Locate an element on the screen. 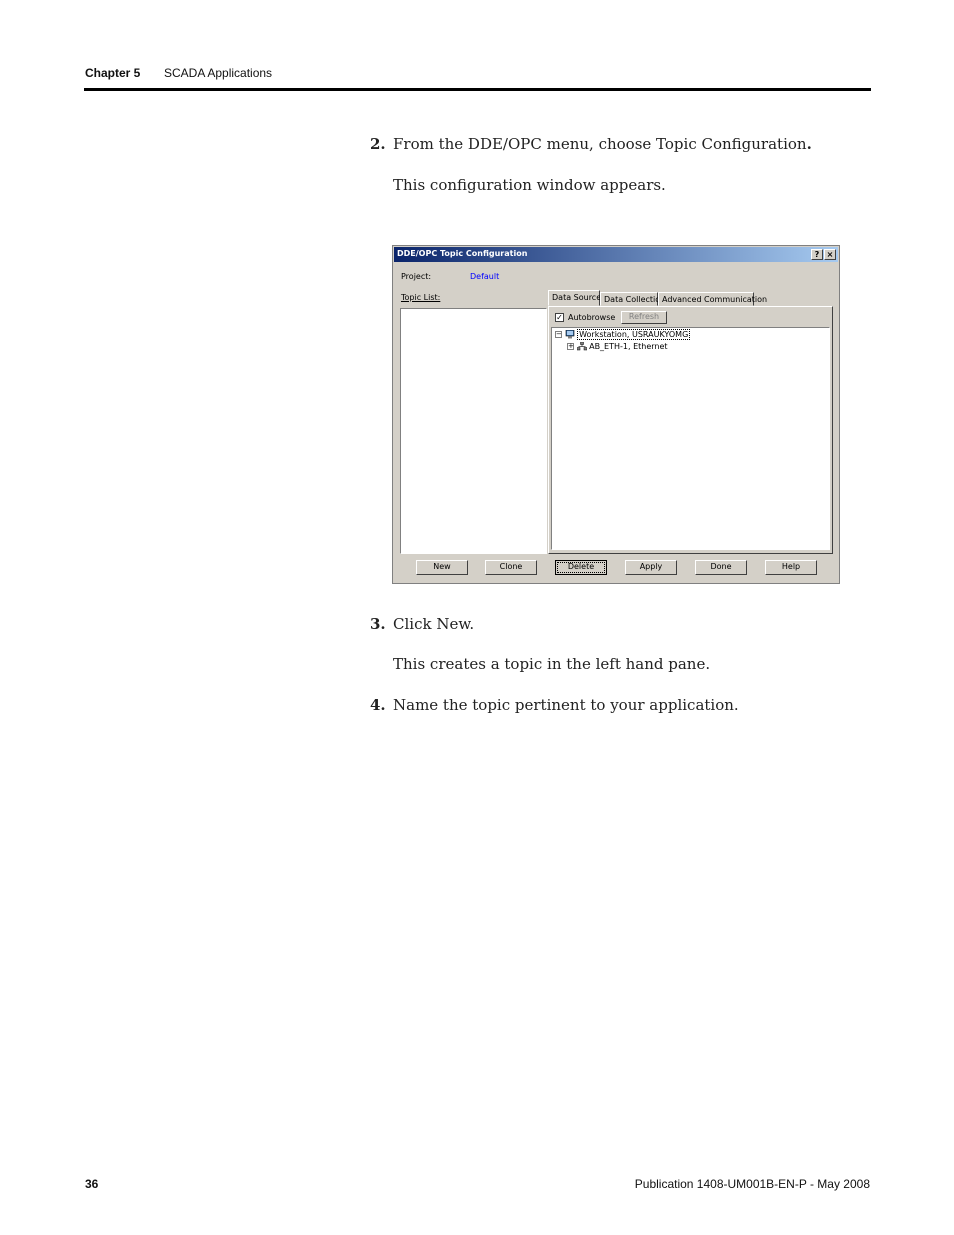 The height and width of the screenshot is (1235, 954). clone-button: Clone is located at coordinates (511, 567).